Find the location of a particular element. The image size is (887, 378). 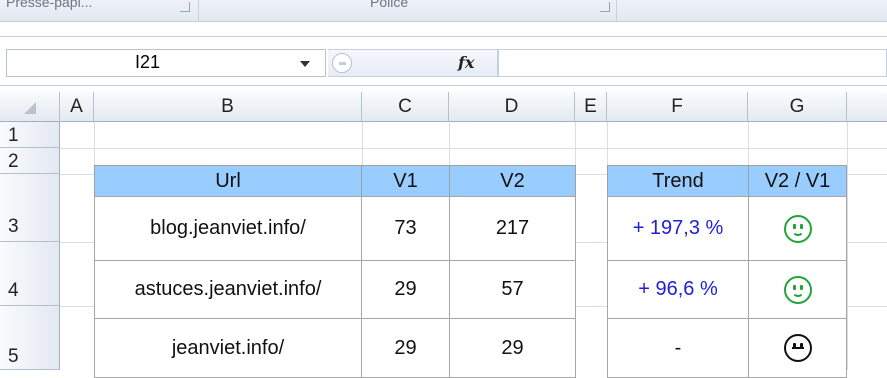

name-box: I21 is located at coordinates (166, 63).